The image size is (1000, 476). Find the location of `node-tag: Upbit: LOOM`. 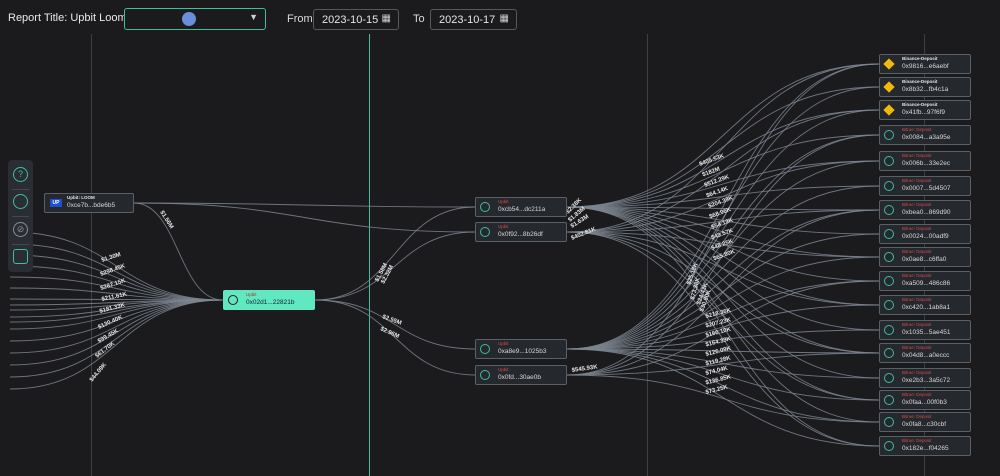

node-tag: Upbit: LOOM is located at coordinates (81, 197).